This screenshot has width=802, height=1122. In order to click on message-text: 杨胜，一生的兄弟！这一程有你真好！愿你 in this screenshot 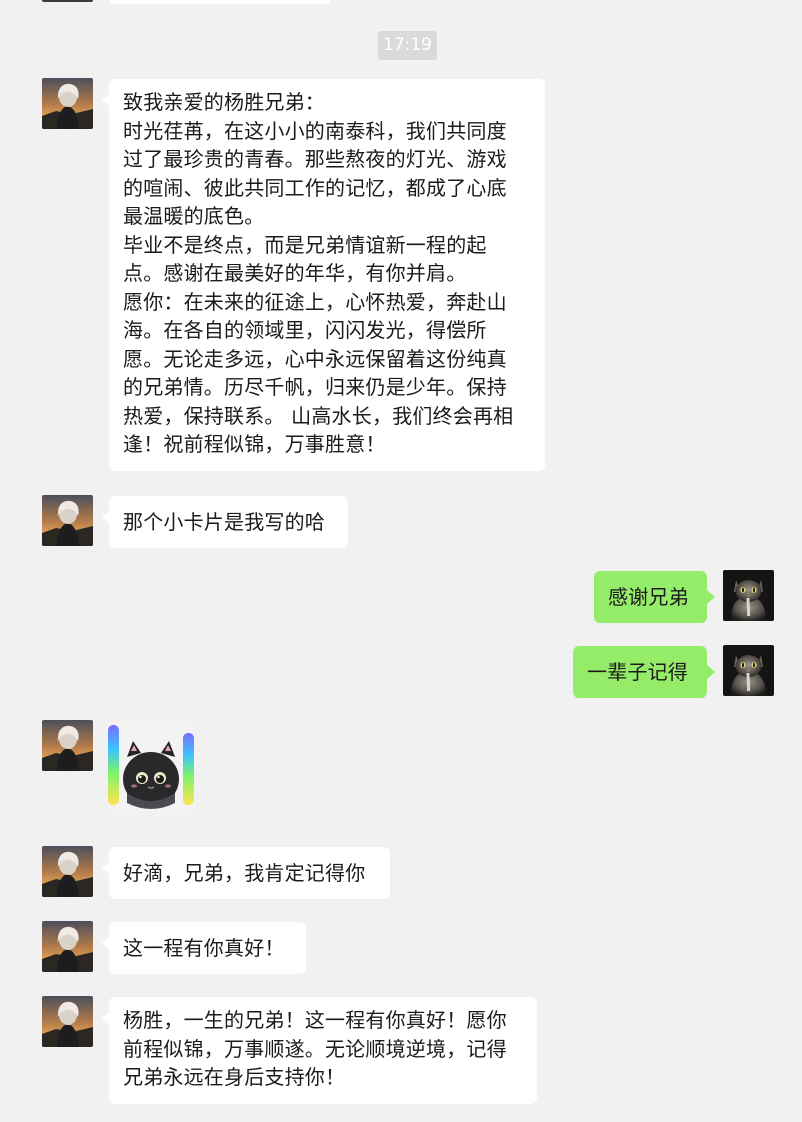, I will do `click(315, 1020)`.